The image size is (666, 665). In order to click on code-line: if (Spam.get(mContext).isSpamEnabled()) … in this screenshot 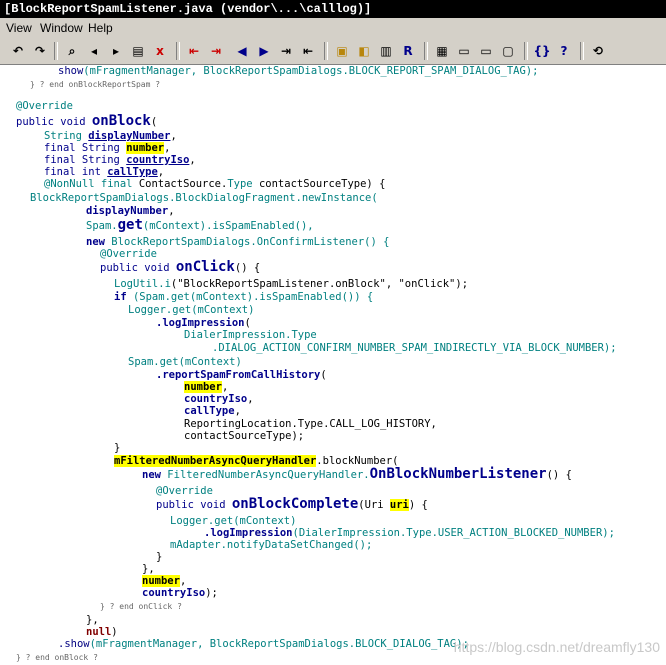, I will do `click(244, 297)`.